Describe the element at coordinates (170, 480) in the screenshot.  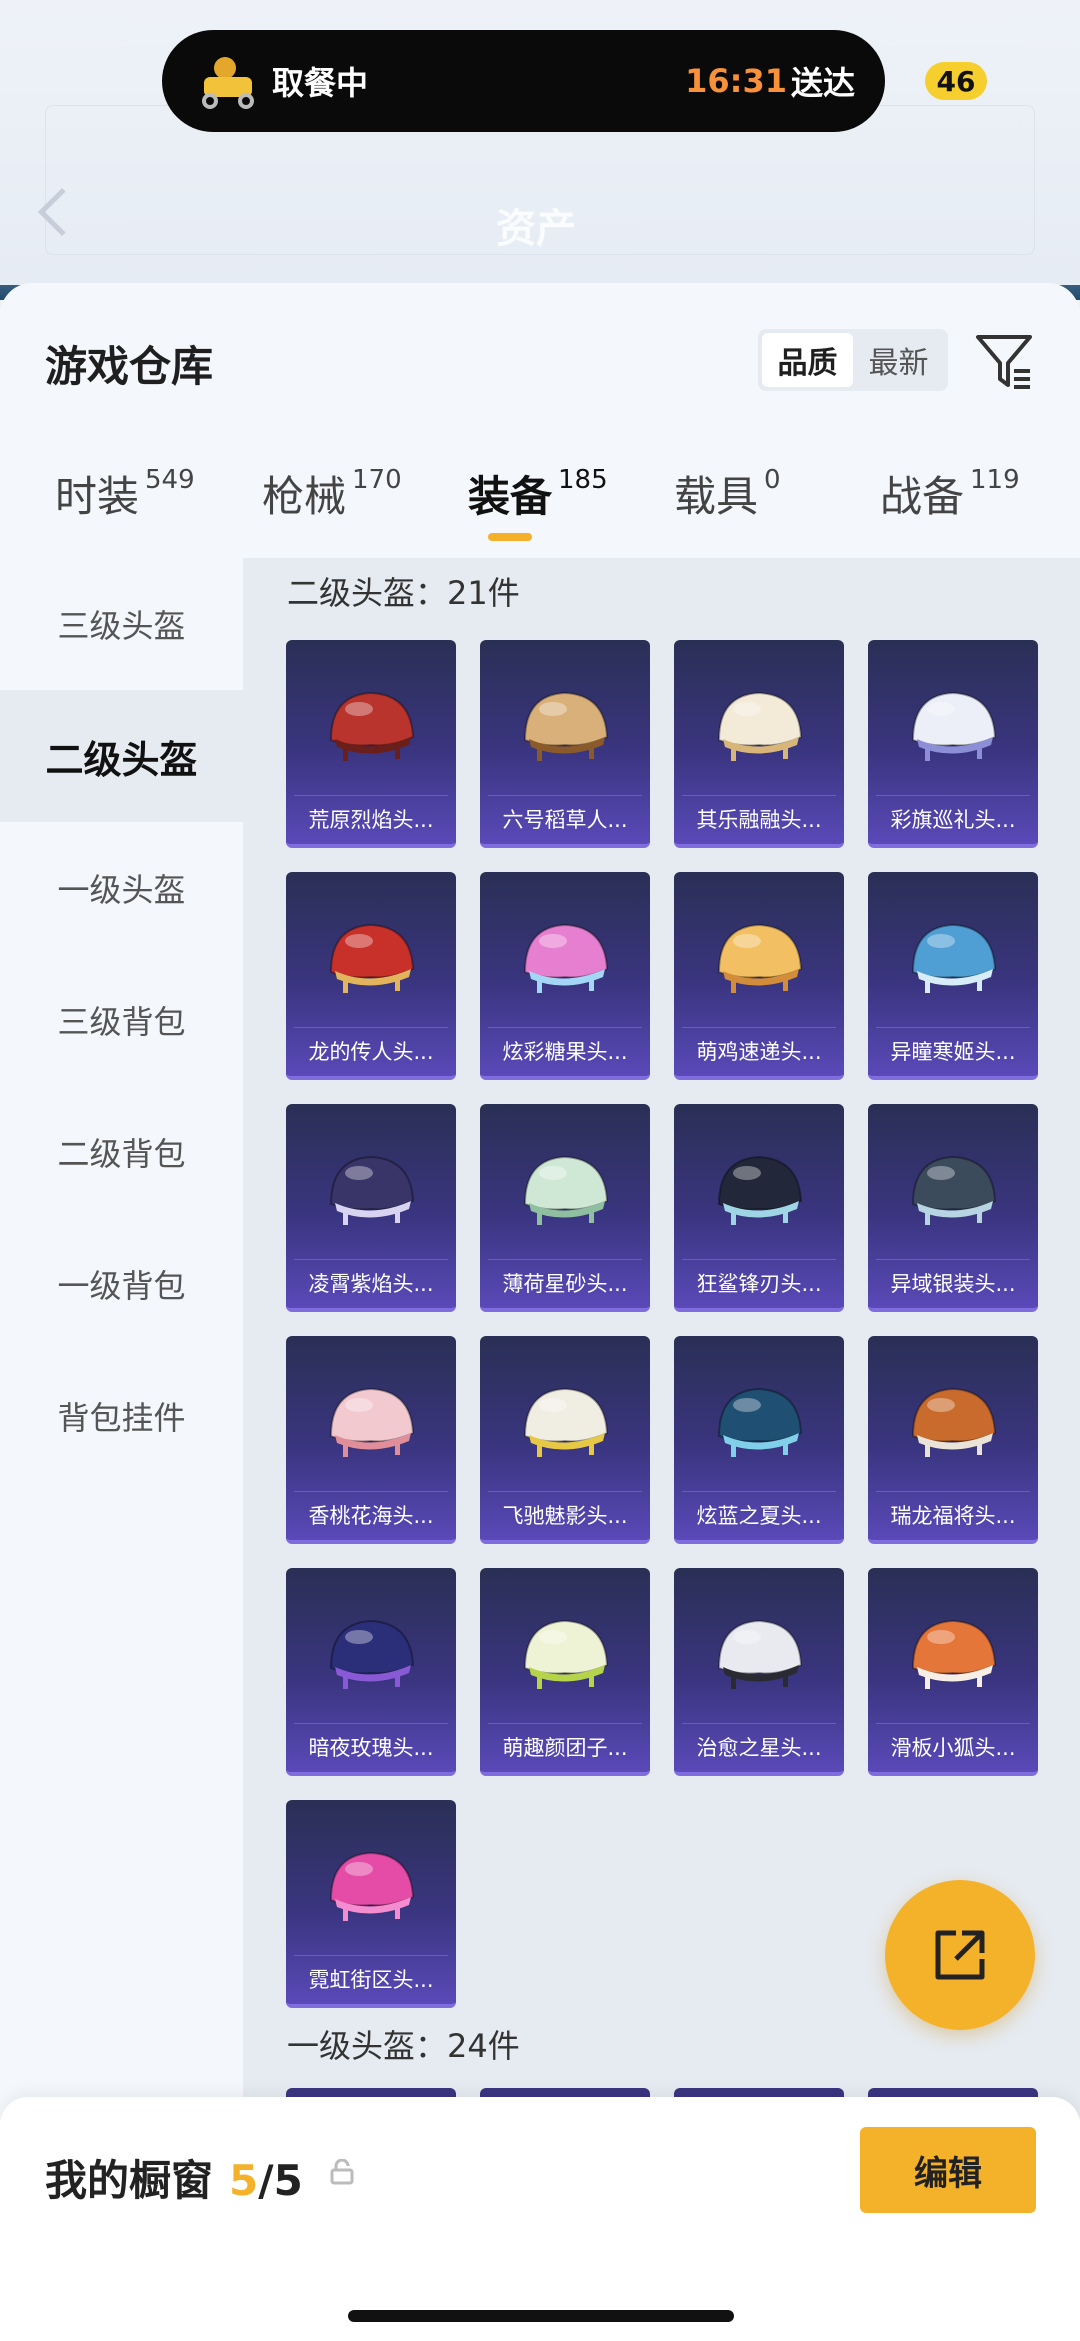
I see `tab-count: 549` at that location.